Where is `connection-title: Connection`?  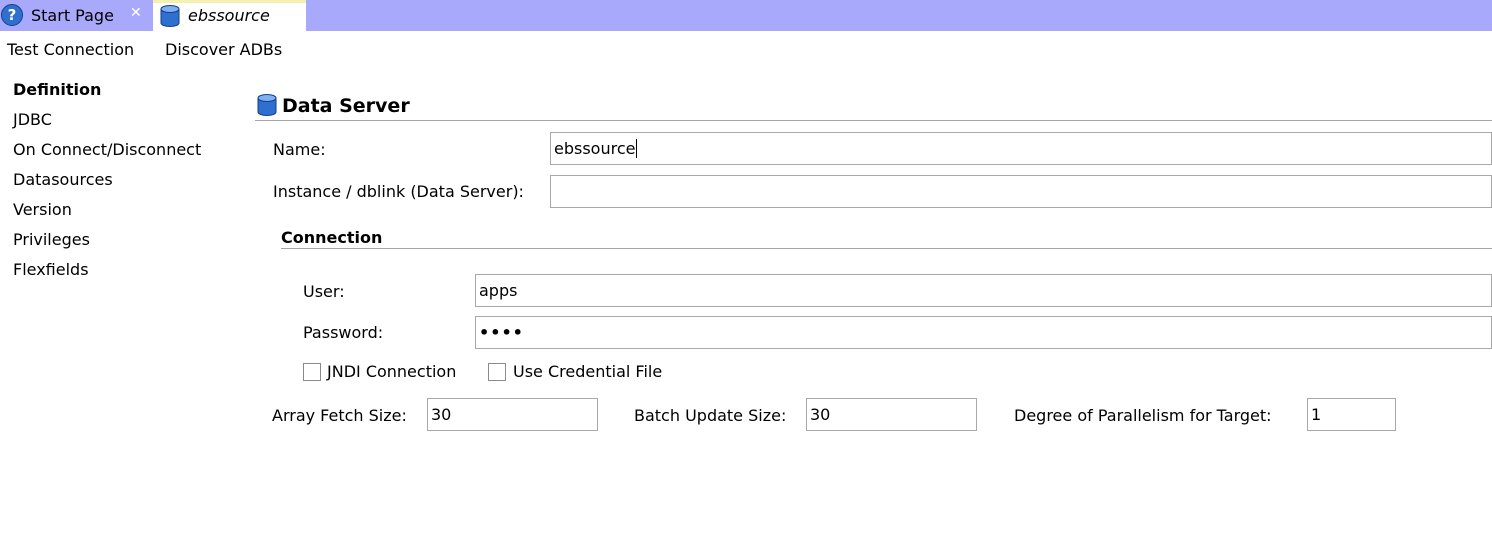
connection-title: Connection is located at coordinates (332, 237).